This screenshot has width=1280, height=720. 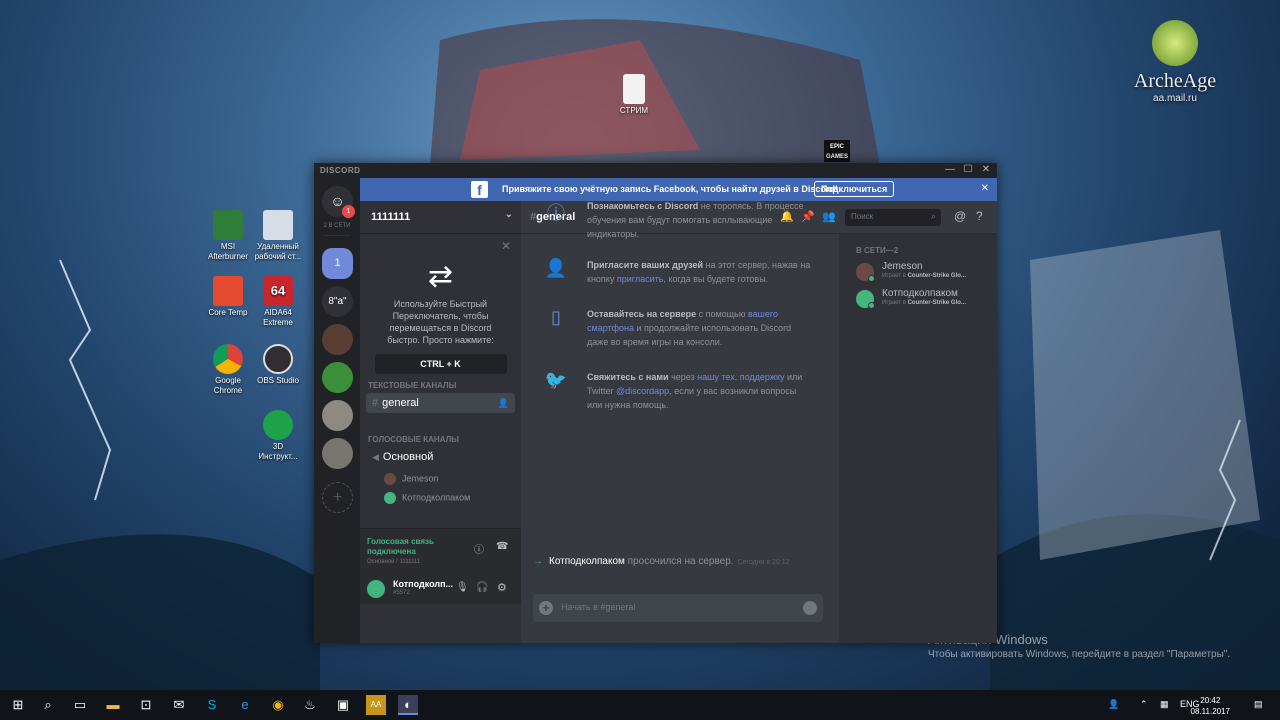 What do you see at coordinates (655, 170) in the screenshot?
I see `title-bar: DISCORD — ☐ ✕` at bounding box center [655, 170].